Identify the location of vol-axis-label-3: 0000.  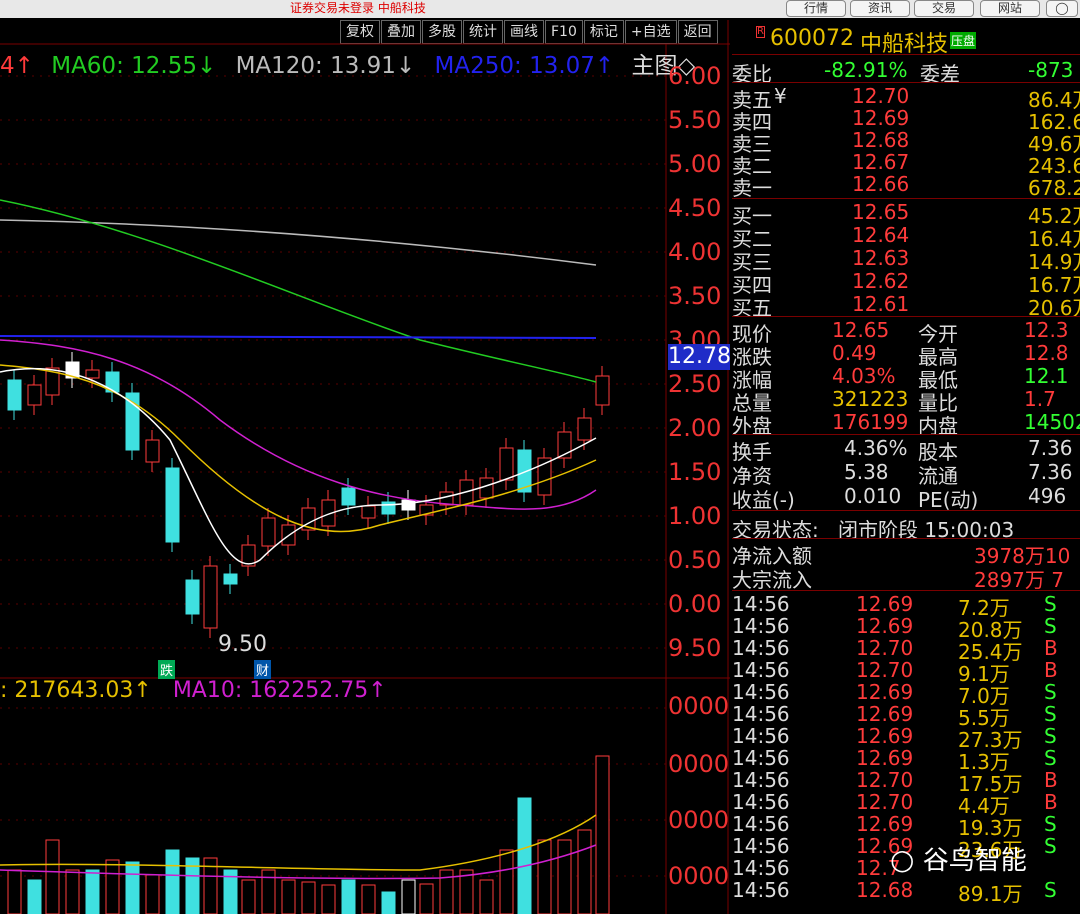
(699, 820).